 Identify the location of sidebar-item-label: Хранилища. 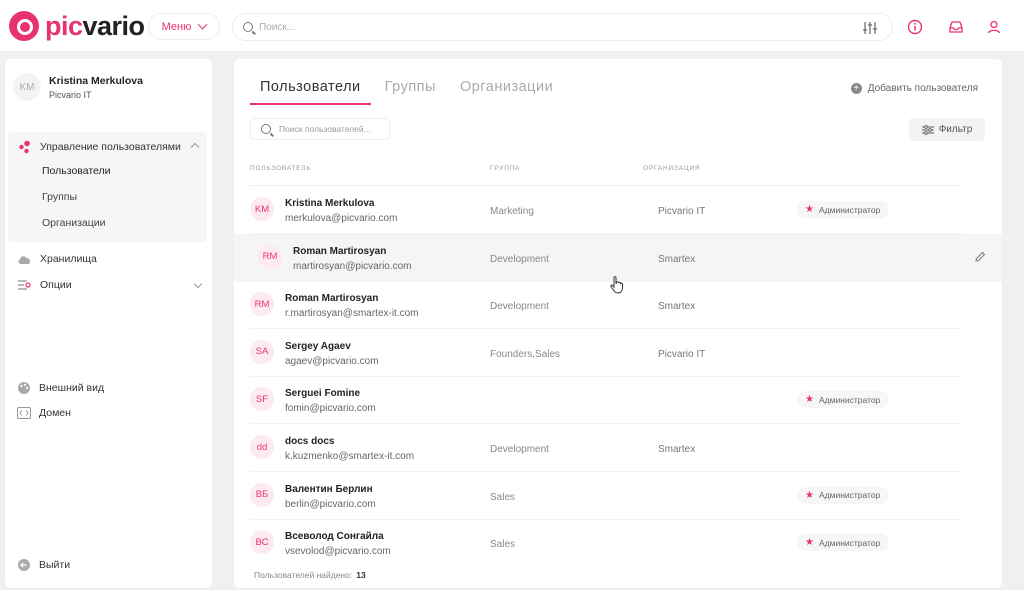
(68, 259).